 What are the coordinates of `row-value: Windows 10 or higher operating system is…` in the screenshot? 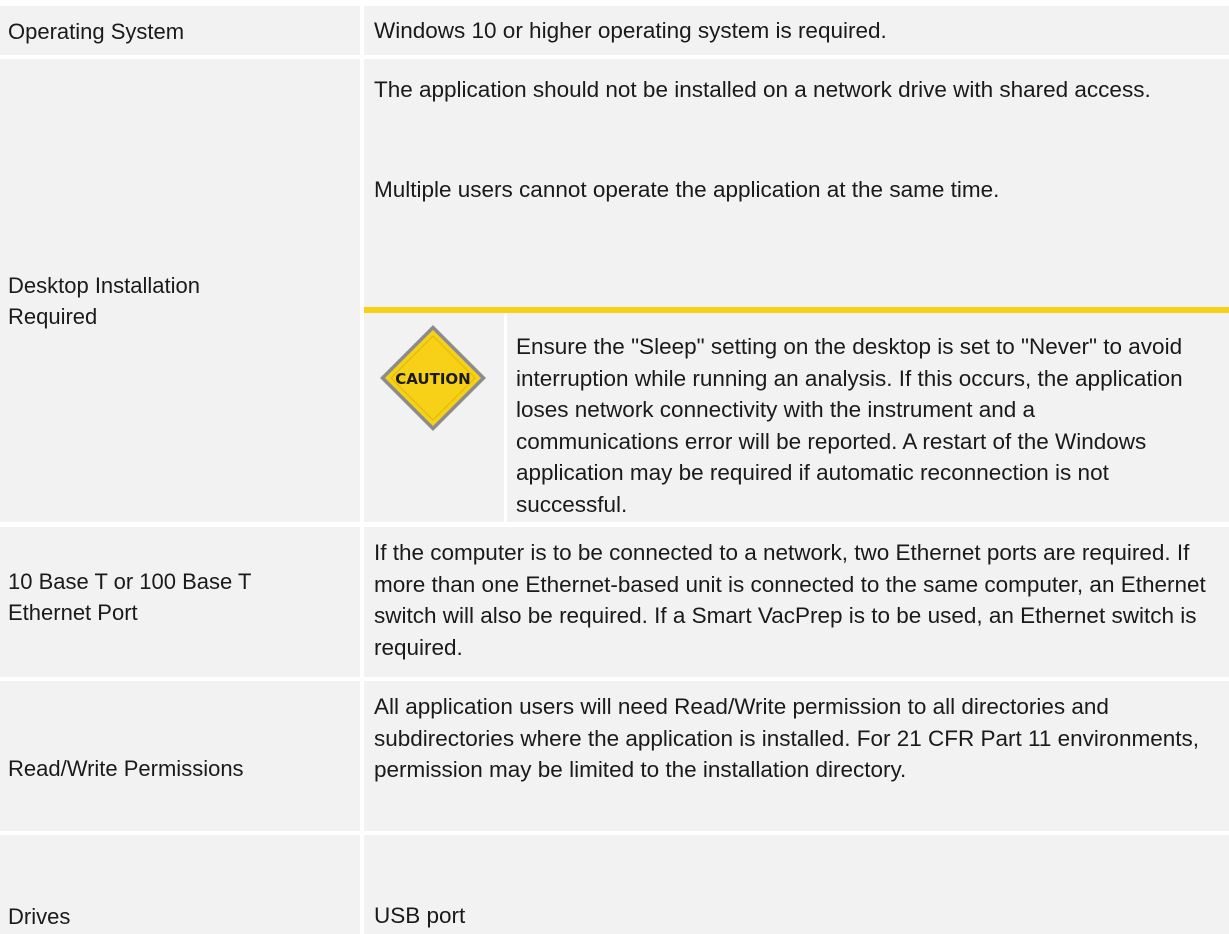 It's located at (630, 30).